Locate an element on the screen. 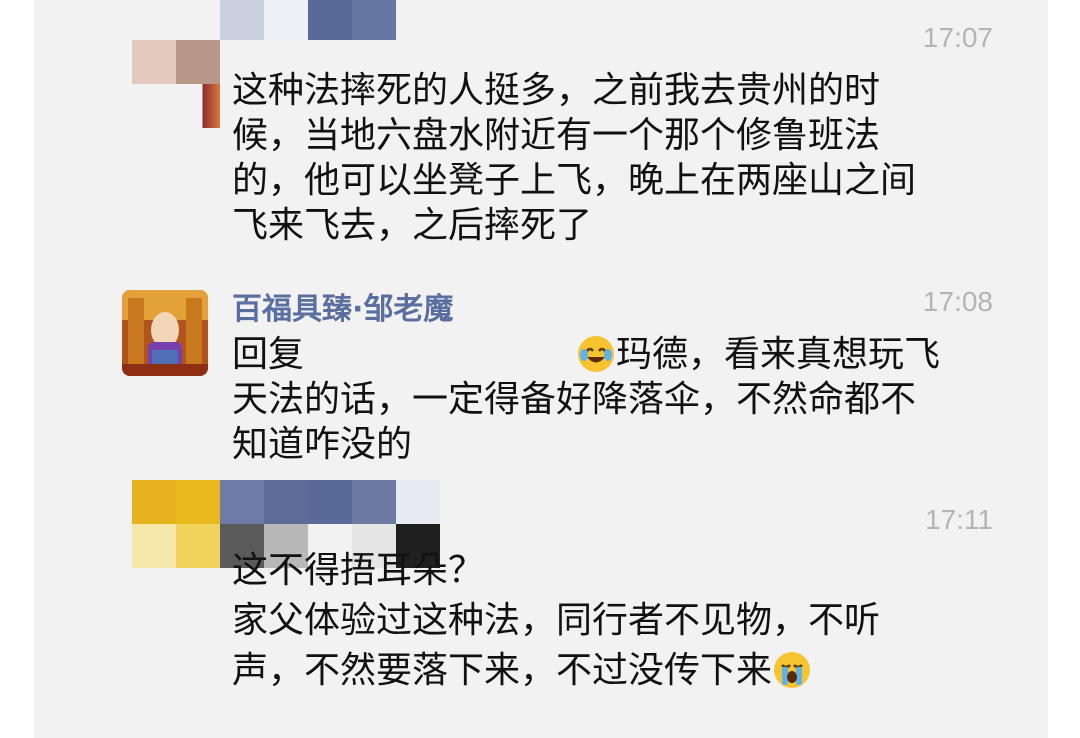  message-text: 回复 玛德，看来真想玩飞 天法的话，一定得备好降落伞，不然命都不 知道咋没的 is located at coordinates (627, 399).